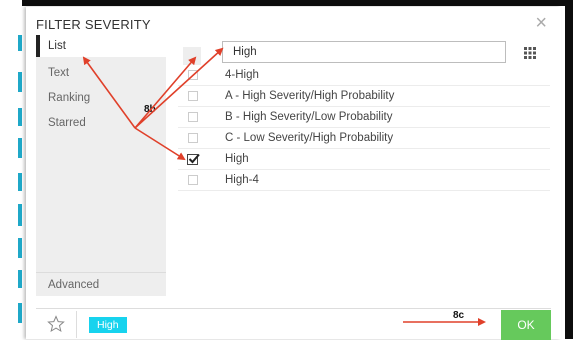 This screenshot has width=573, height=340. What do you see at coordinates (541, 23) in the screenshot?
I see `close-icon: ×` at bounding box center [541, 23].